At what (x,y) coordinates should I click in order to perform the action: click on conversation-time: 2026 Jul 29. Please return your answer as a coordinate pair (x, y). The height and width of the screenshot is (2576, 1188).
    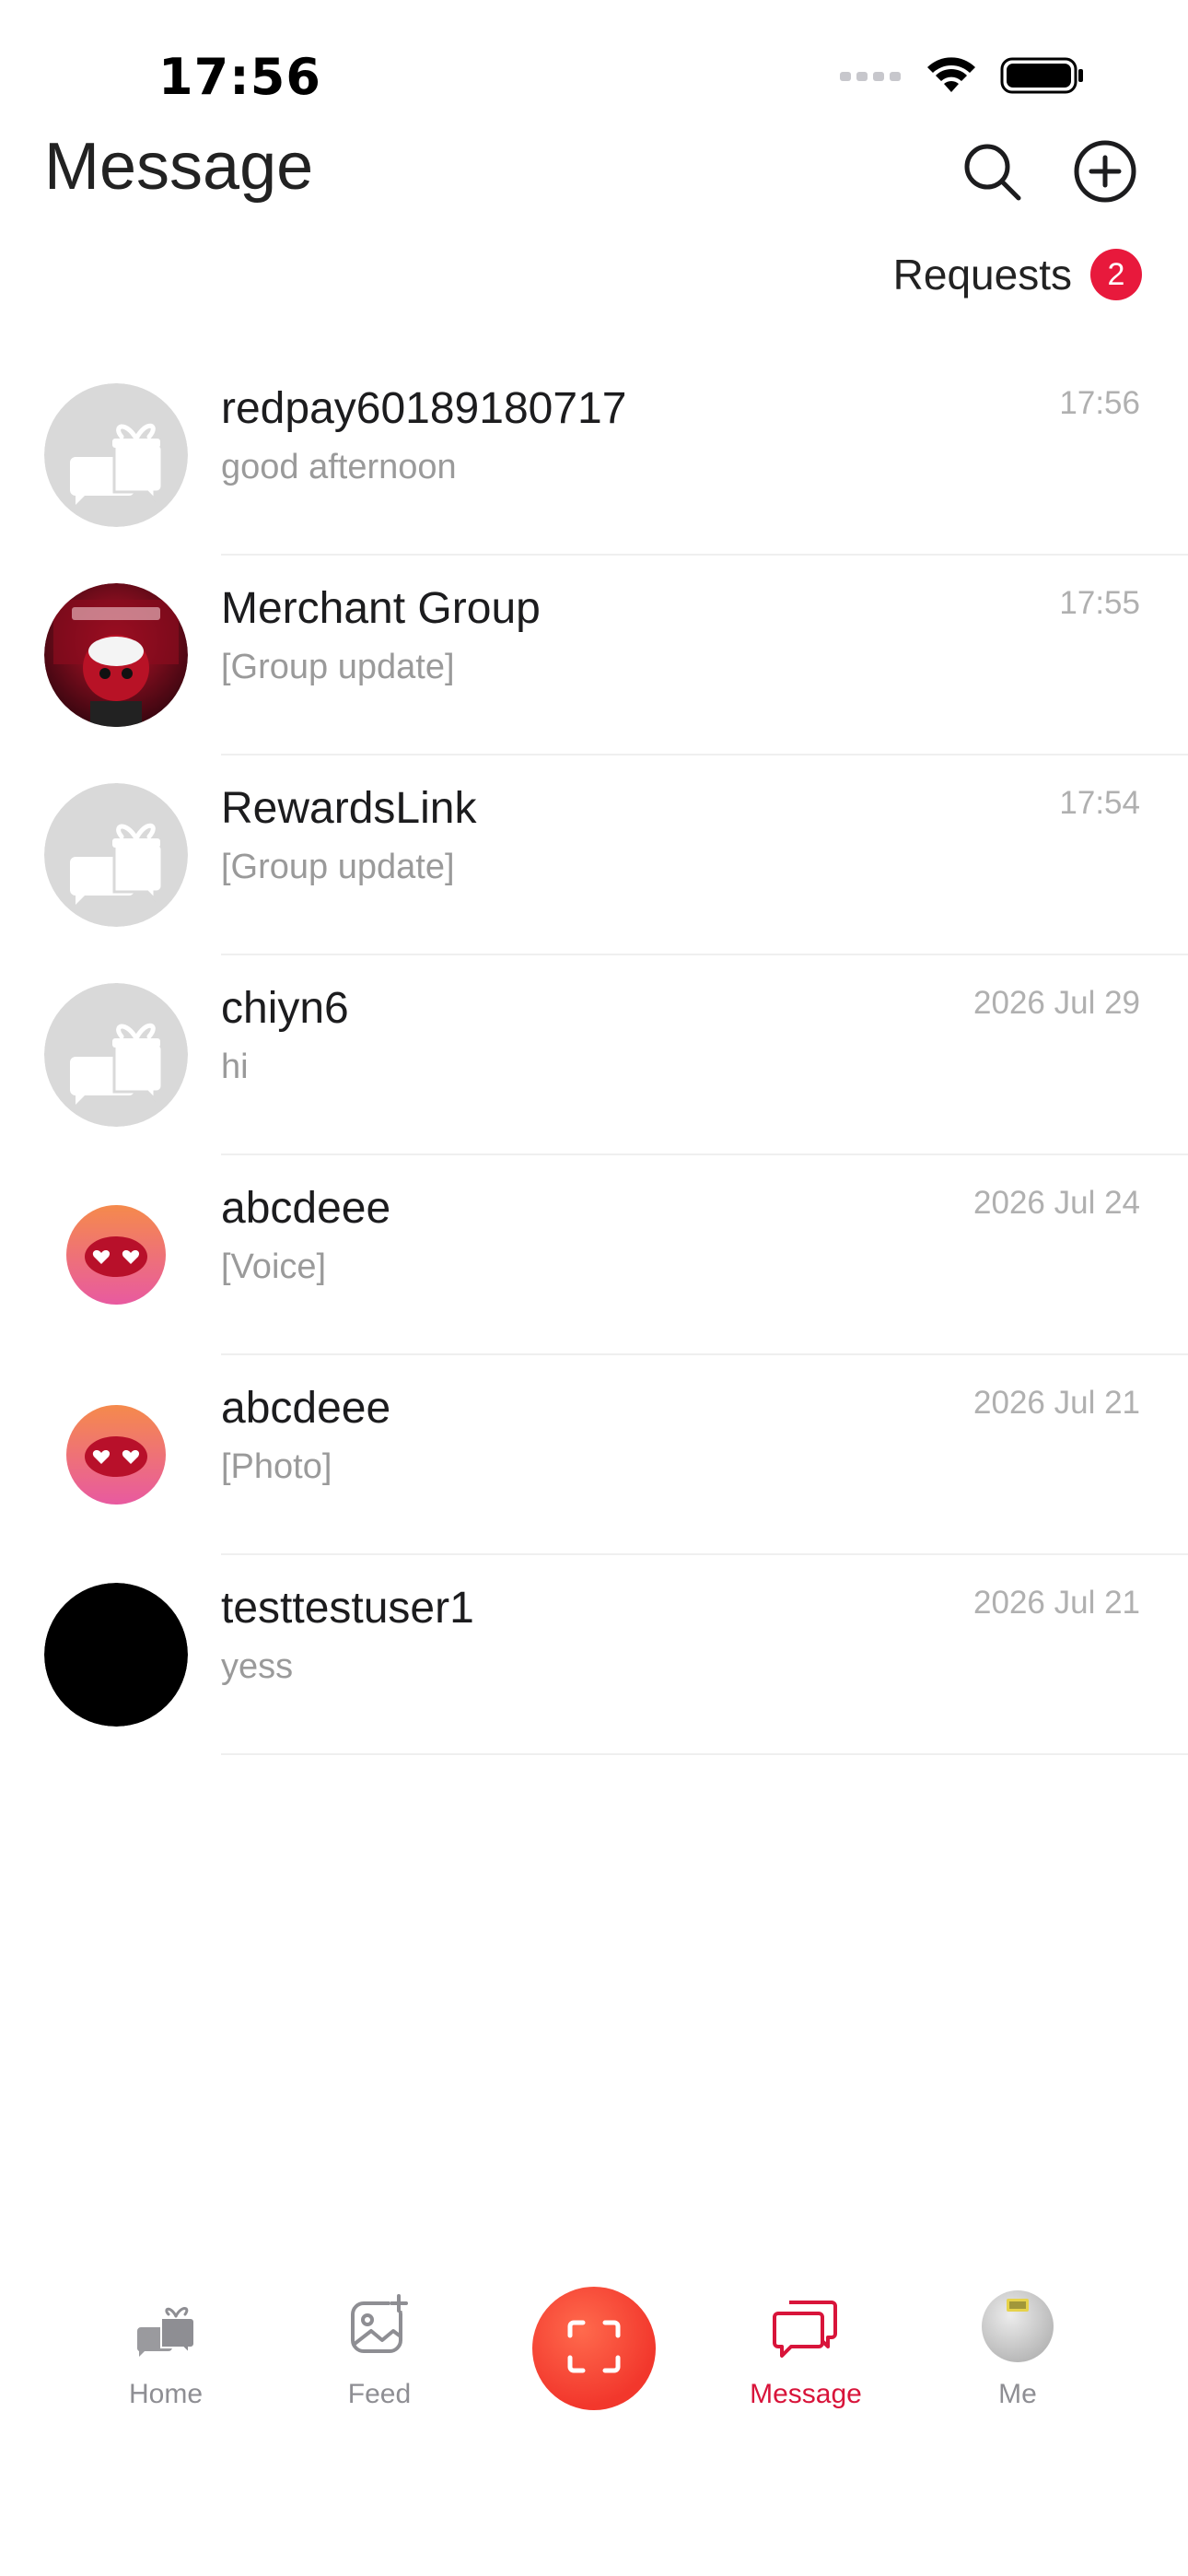
    Looking at the image, I should click on (1056, 1003).